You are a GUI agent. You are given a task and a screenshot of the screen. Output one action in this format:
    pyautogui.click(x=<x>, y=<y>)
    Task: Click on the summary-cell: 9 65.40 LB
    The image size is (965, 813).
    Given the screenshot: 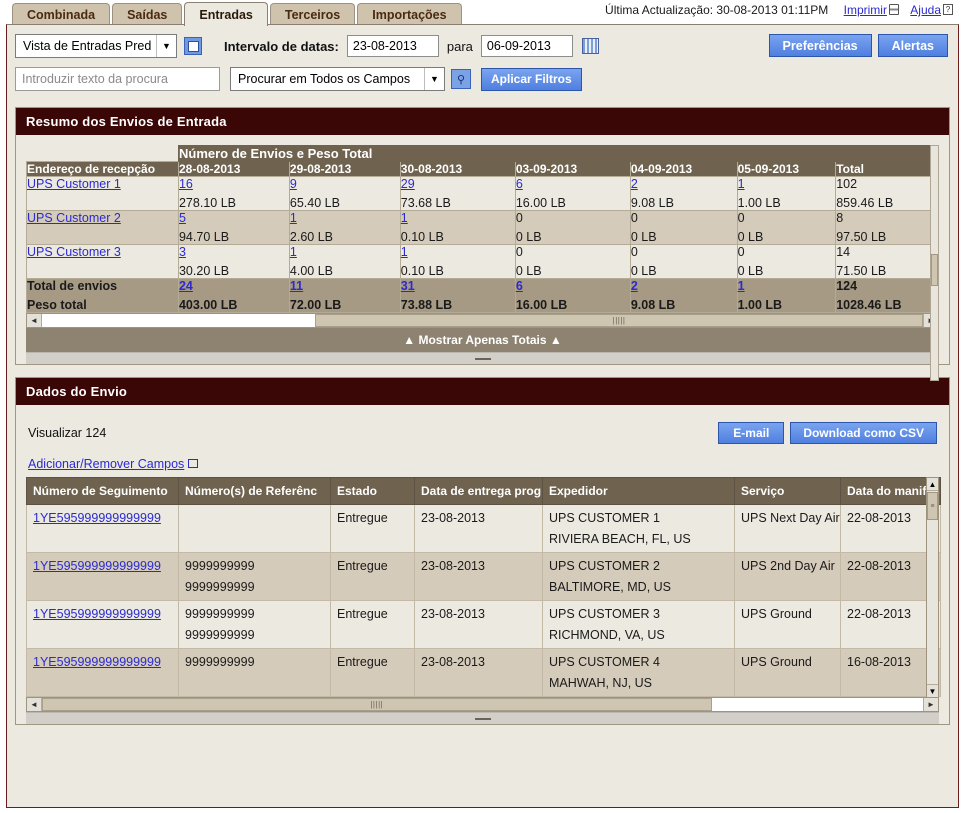 What is the action you would take?
    pyautogui.click(x=344, y=193)
    